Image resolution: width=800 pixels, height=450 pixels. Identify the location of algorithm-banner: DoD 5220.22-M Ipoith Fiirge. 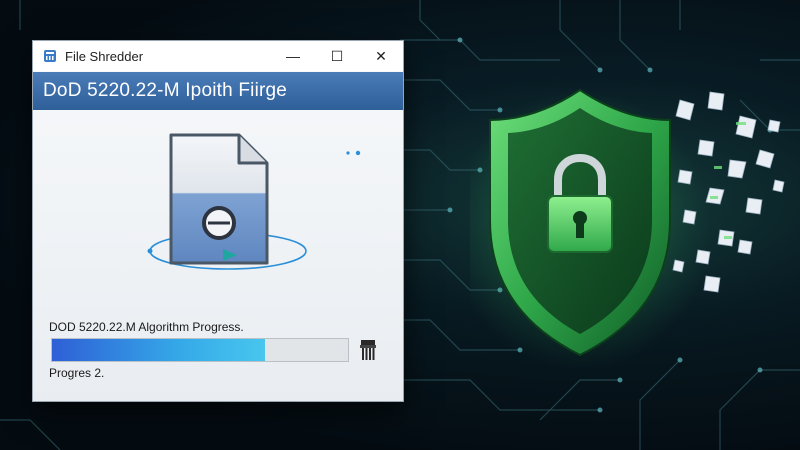
(218, 91).